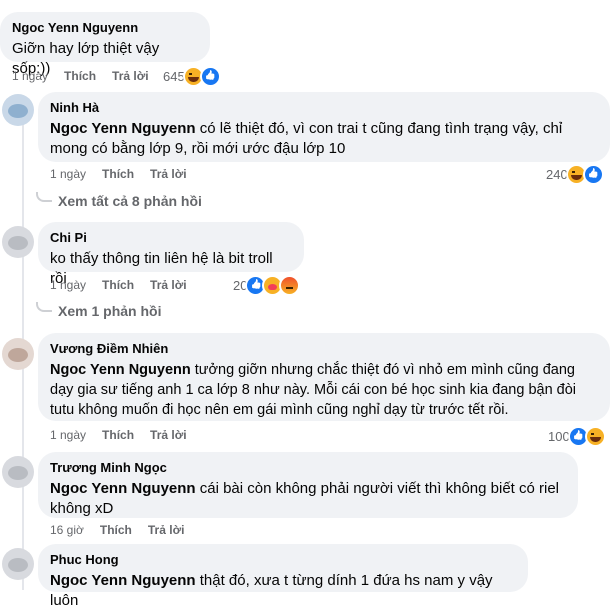 Image resolution: width=616 pixels, height=611 pixels. Describe the element at coordinates (105, 28) in the screenshot. I see `comment-author: Ngoc Yenn Nguyenn` at that location.